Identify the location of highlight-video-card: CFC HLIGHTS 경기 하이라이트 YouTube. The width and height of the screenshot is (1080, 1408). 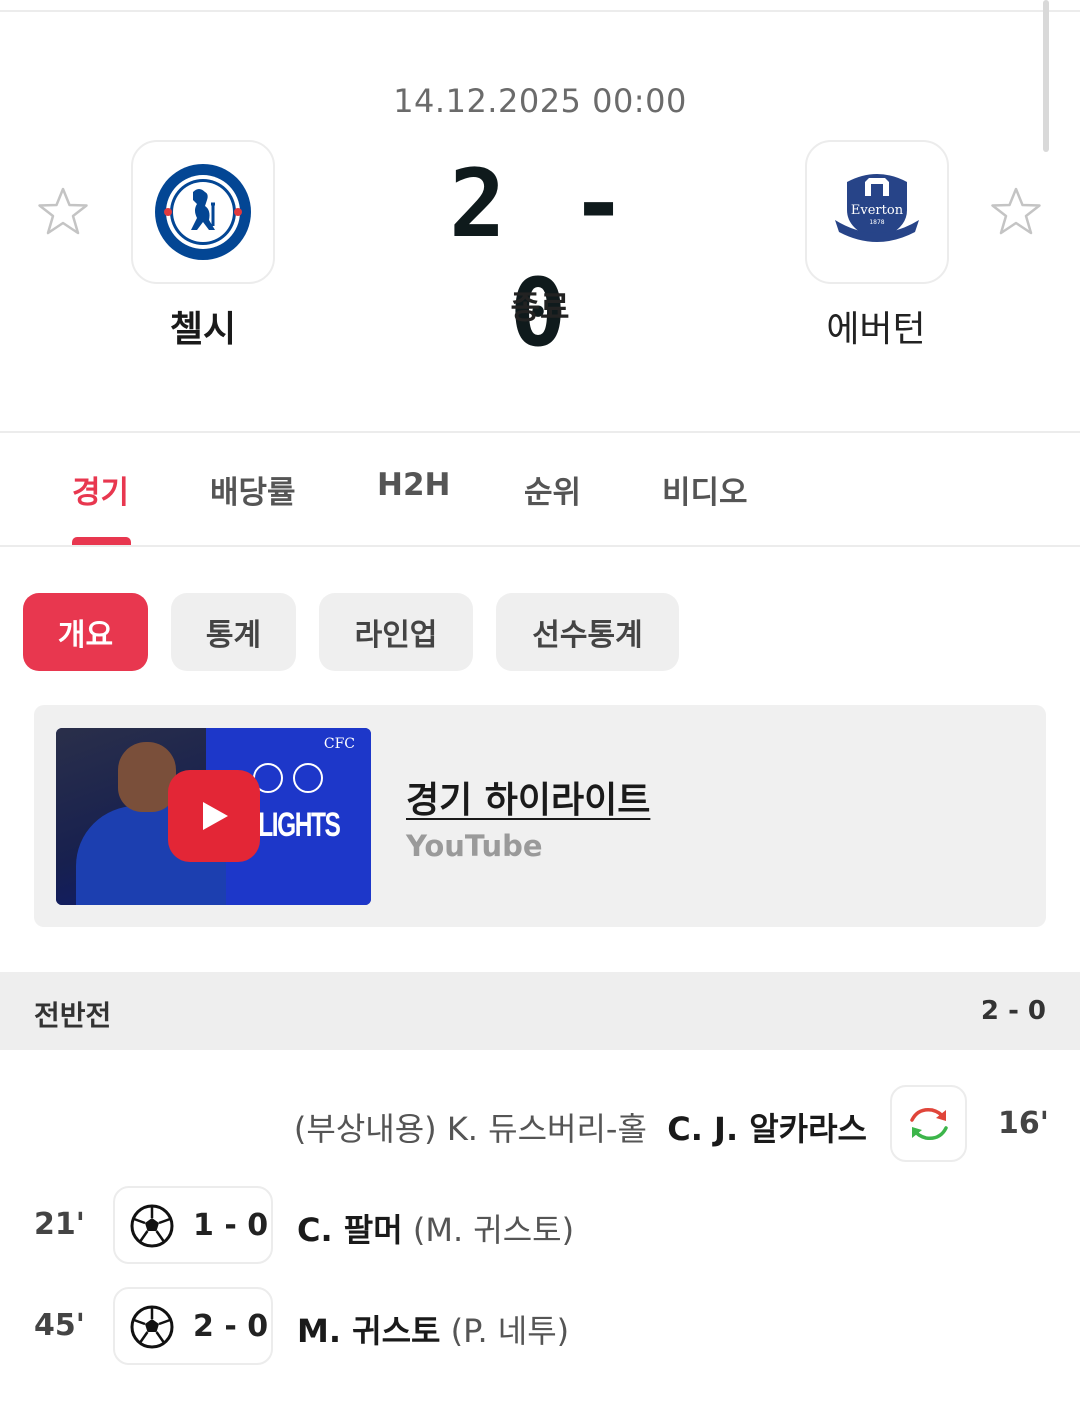
(540, 816).